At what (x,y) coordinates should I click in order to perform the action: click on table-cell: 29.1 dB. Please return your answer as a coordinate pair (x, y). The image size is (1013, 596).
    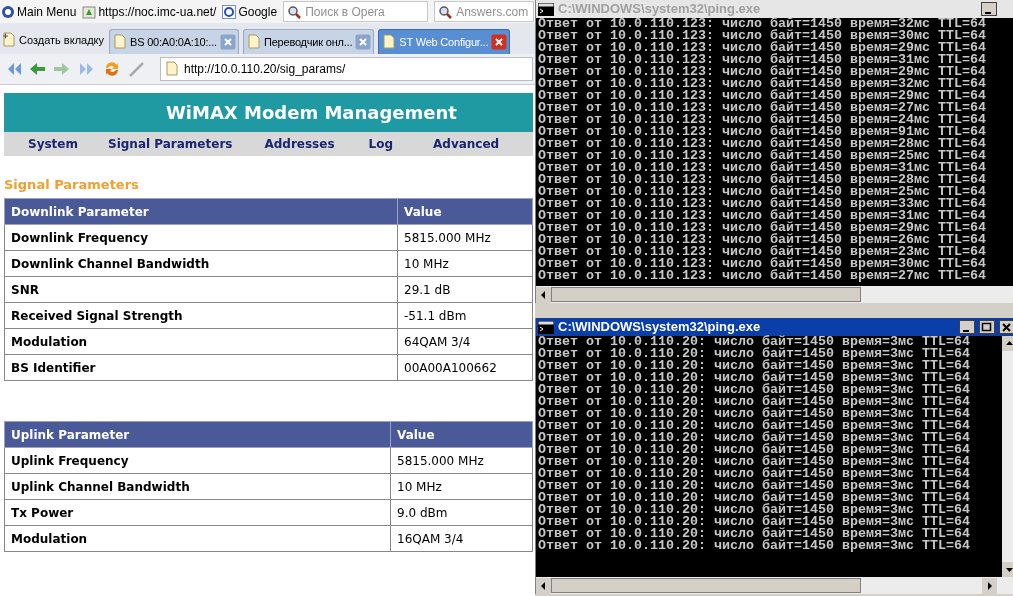
    Looking at the image, I should click on (465, 289).